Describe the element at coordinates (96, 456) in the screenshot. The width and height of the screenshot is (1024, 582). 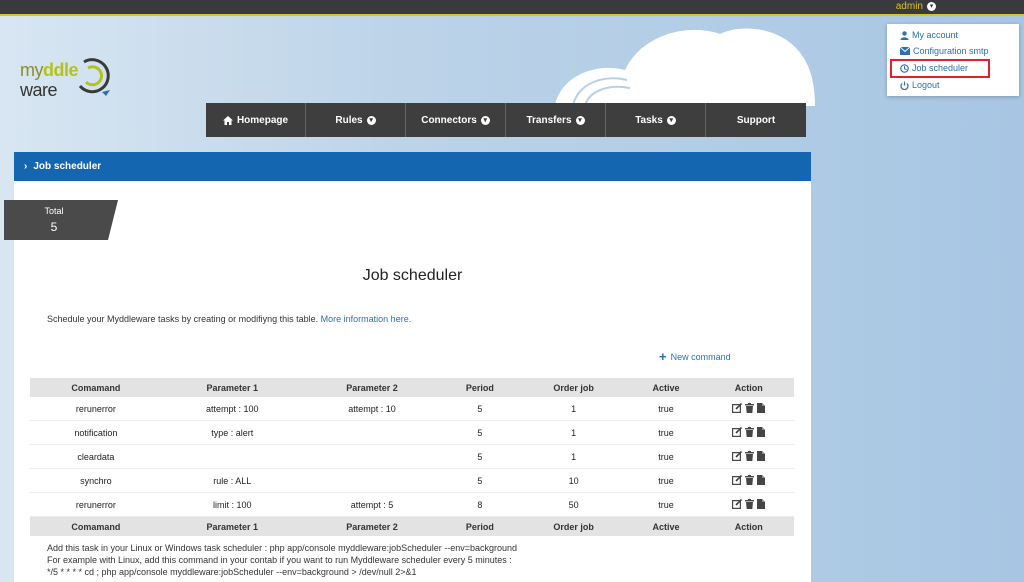
I see `cell-command: cleardata` at that location.